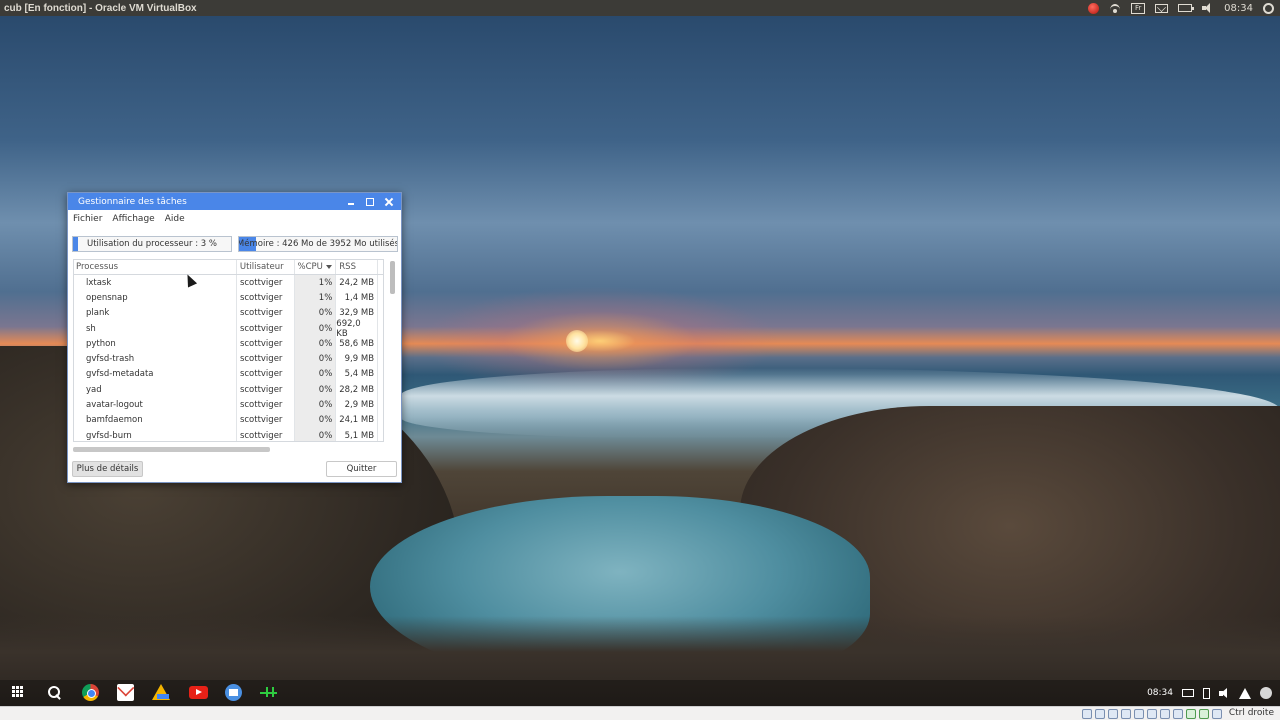 The height and width of the screenshot is (720, 1280). What do you see at coordinates (266, 267) in the screenshot?
I see `column-header-user: Utilisateur` at bounding box center [266, 267].